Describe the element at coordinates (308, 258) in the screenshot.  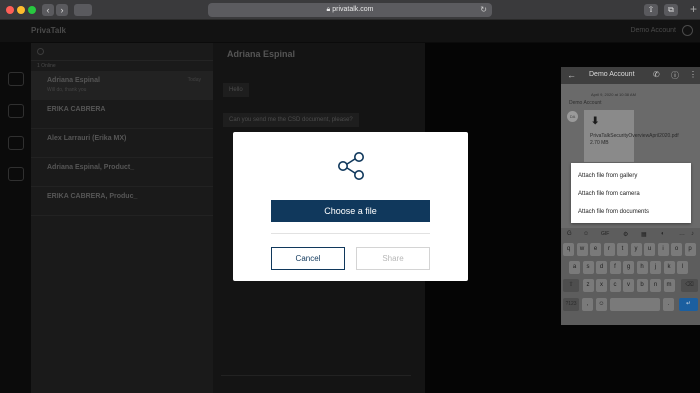
I see `cancel-button: Cancel` at that location.